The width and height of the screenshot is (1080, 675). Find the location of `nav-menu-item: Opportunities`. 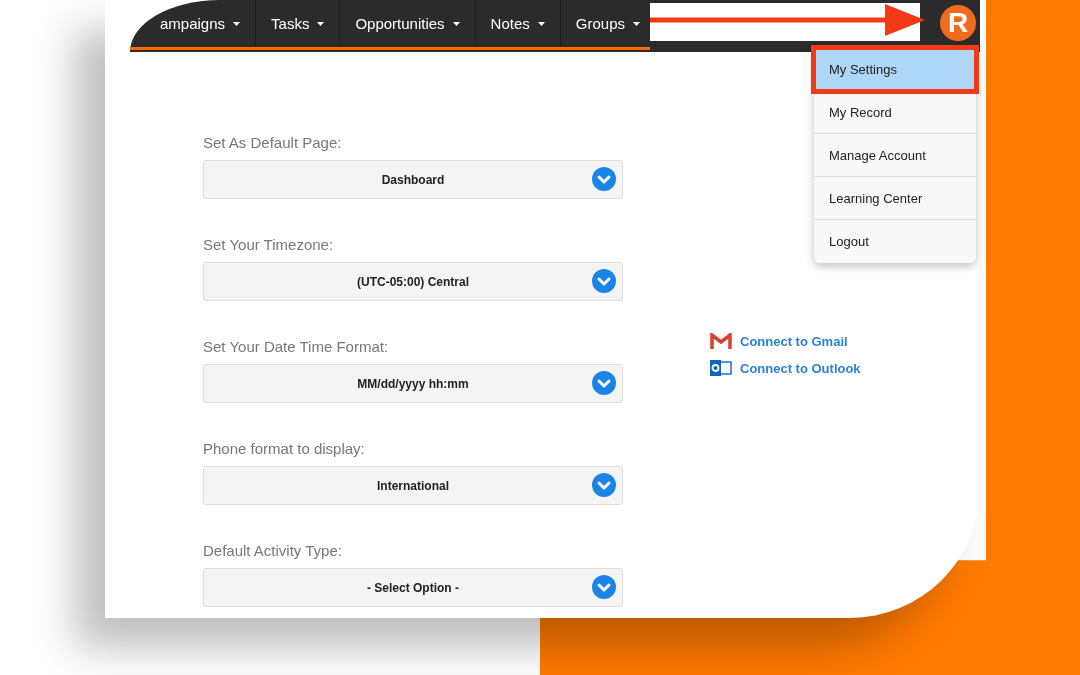

nav-menu-item: Opportunities is located at coordinates (408, 23).